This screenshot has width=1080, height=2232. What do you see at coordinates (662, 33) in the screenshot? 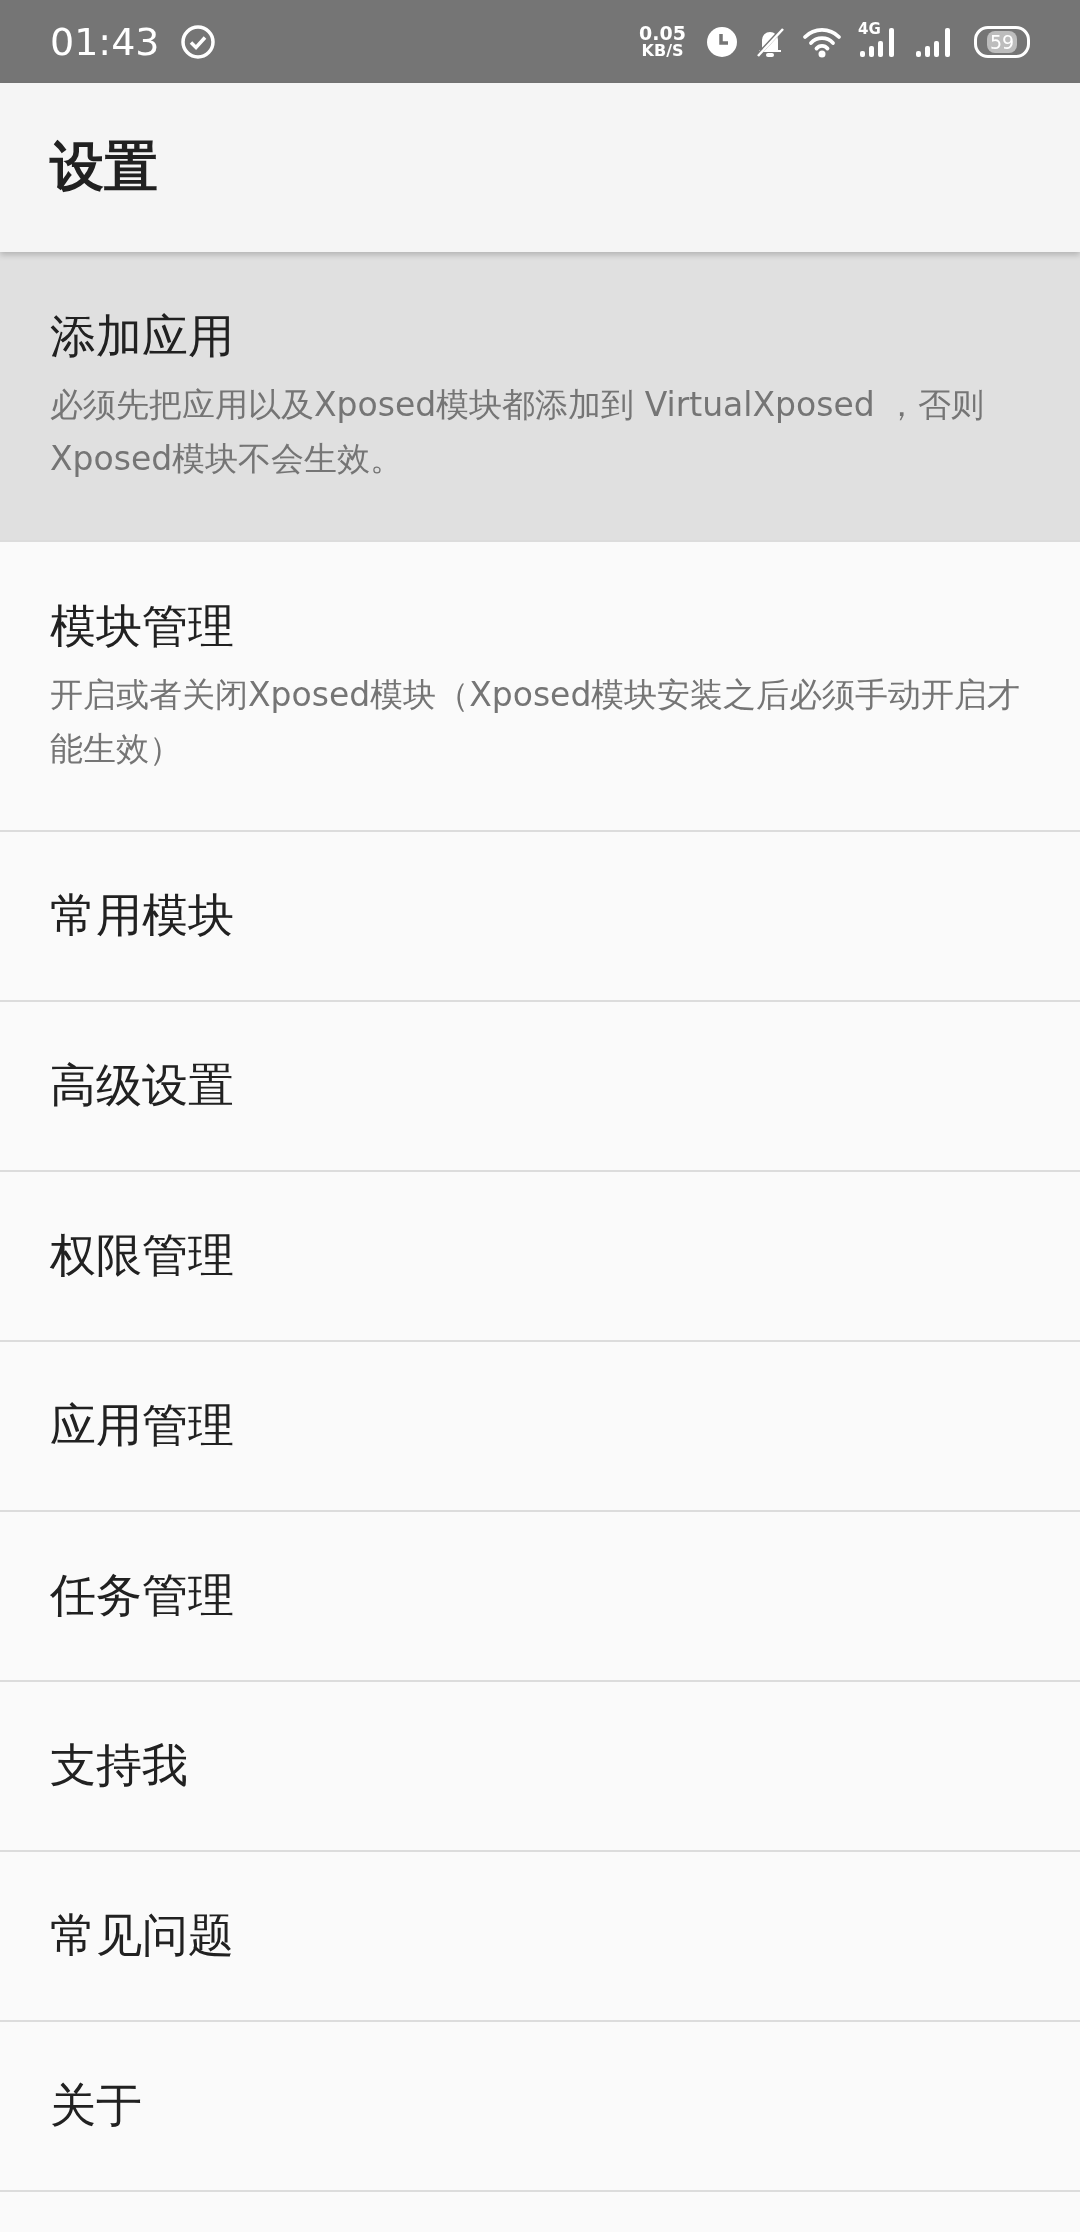
I see `network-speed: 0.05` at bounding box center [662, 33].